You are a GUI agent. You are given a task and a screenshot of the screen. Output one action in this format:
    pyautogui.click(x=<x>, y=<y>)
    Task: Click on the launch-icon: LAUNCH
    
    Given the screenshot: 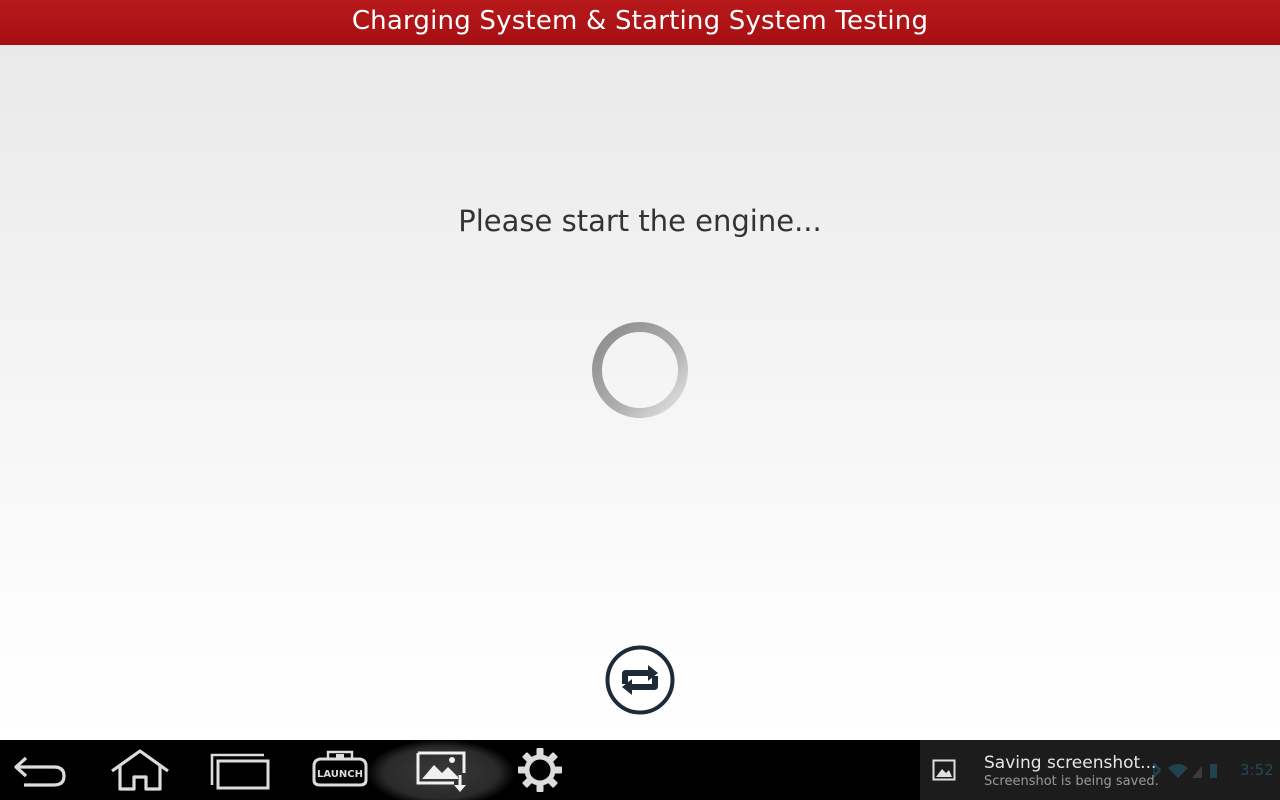 What is the action you would take?
    pyautogui.click(x=340, y=768)
    